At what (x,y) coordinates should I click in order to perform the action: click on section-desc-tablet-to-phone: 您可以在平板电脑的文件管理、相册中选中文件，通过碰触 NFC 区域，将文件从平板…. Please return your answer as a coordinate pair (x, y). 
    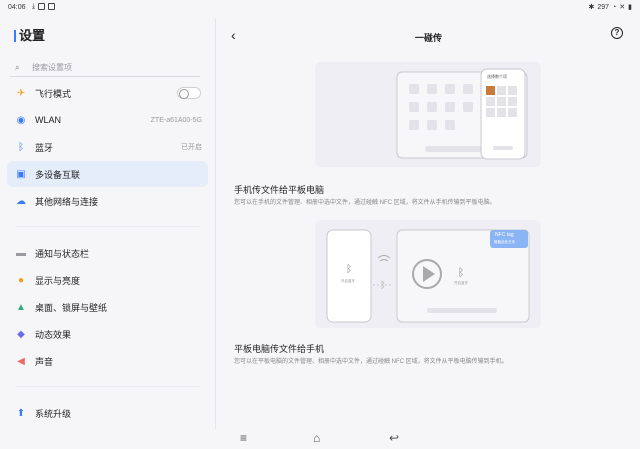
    Looking at the image, I should click on (371, 362).